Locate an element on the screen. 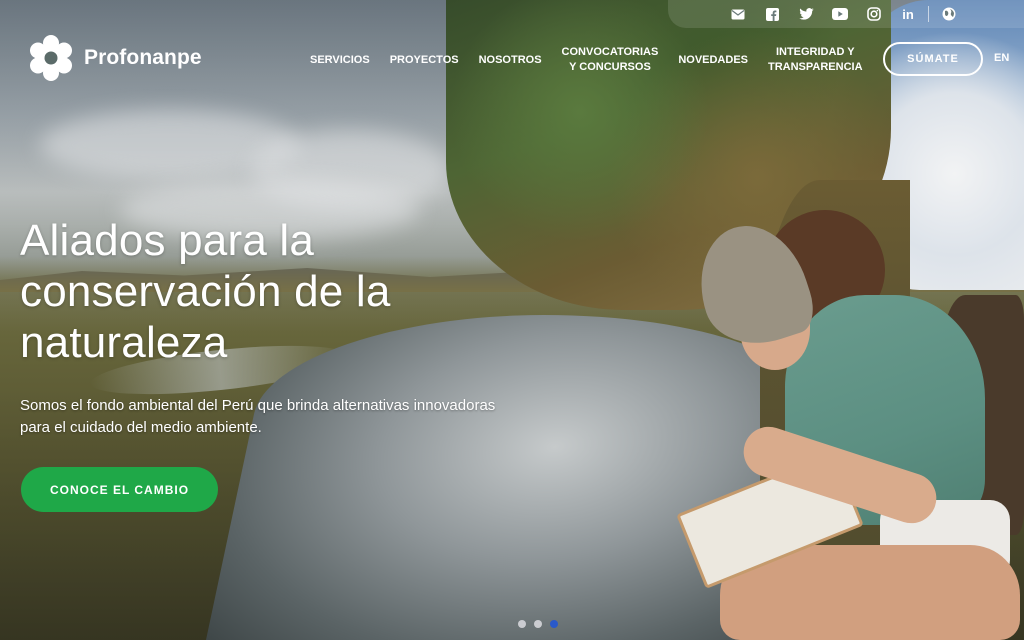 This screenshot has width=1024, height=640. nav-item-servicios: SERVICIOS is located at coordinates (340, 60).